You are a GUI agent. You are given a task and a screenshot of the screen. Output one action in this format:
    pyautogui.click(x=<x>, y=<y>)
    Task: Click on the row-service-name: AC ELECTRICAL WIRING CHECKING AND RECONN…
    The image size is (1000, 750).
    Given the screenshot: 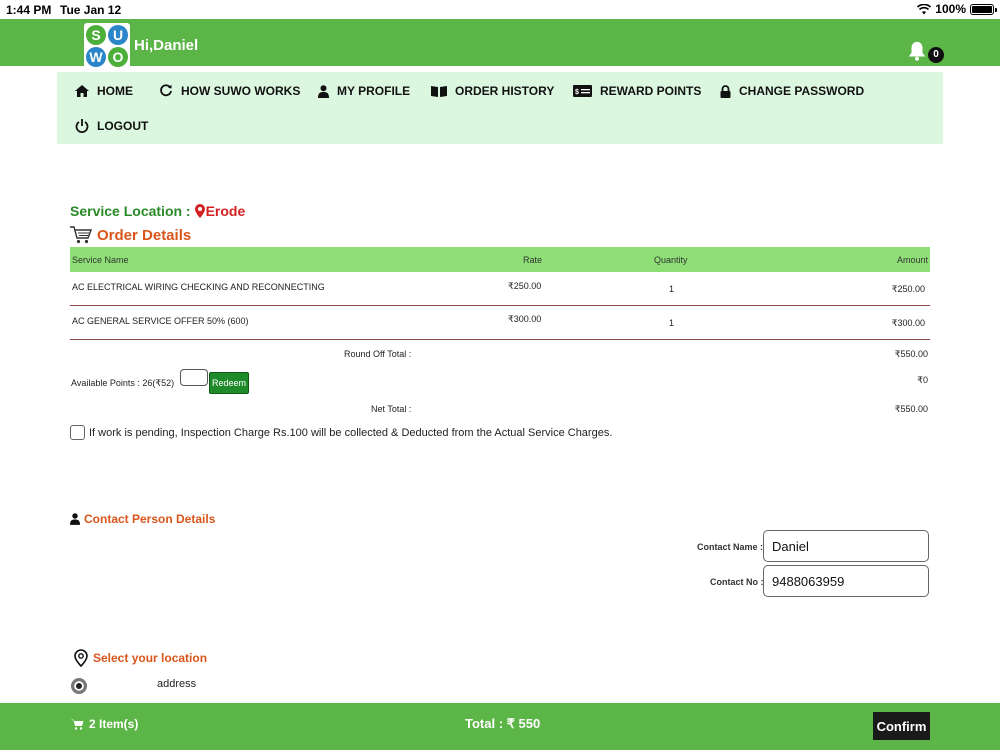 What is the action you would take?
    pyautogui.click(x=198, y=287)
    